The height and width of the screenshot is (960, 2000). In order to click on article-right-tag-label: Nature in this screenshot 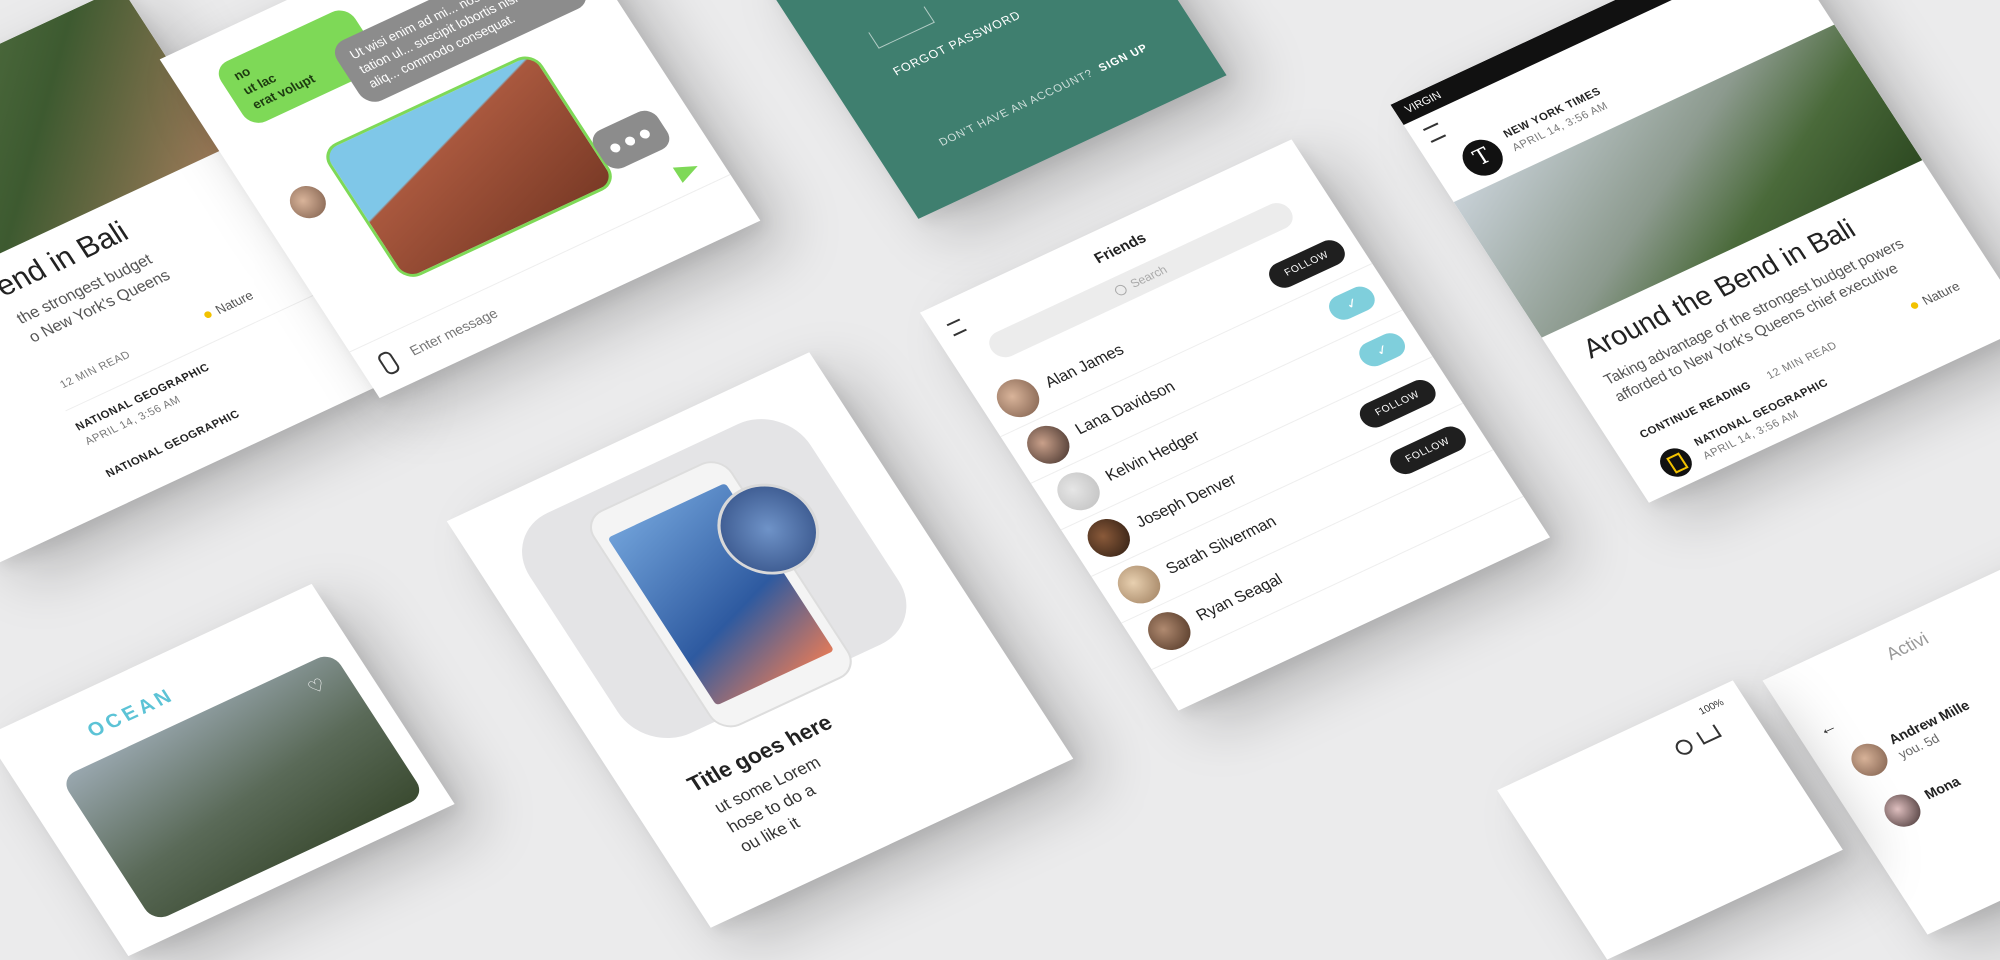, I will do `click(1941, 293)`.